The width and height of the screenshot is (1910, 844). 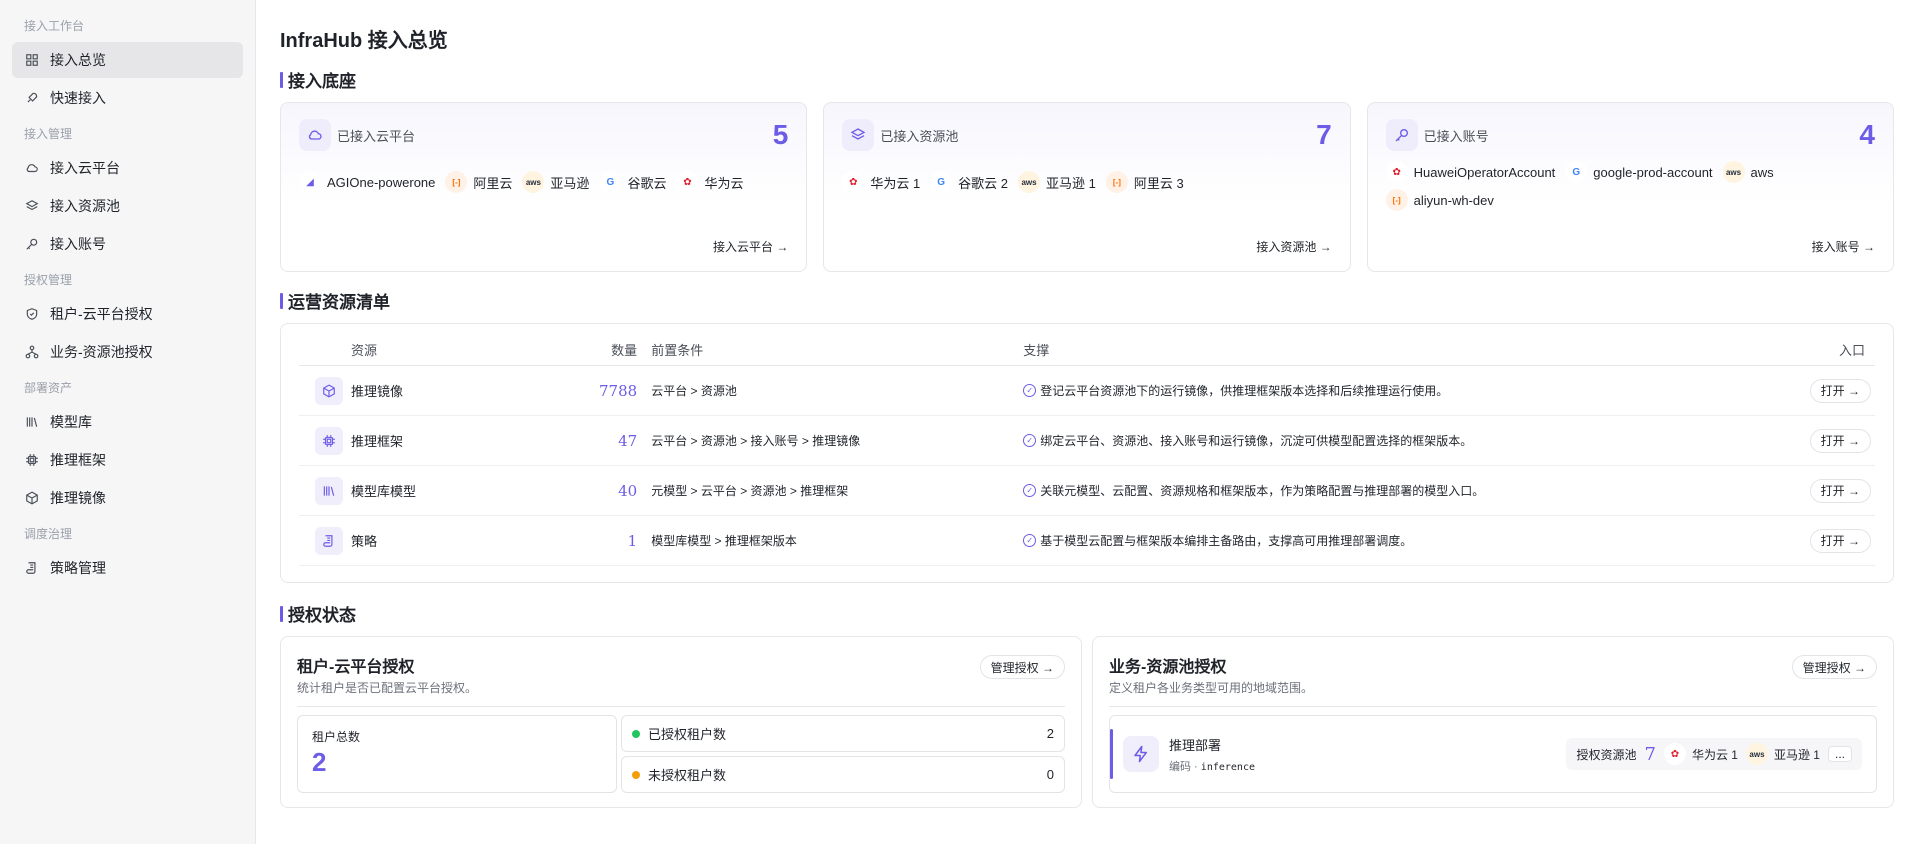 I want to click on card-count: 7, so click(x=1324, y=134).